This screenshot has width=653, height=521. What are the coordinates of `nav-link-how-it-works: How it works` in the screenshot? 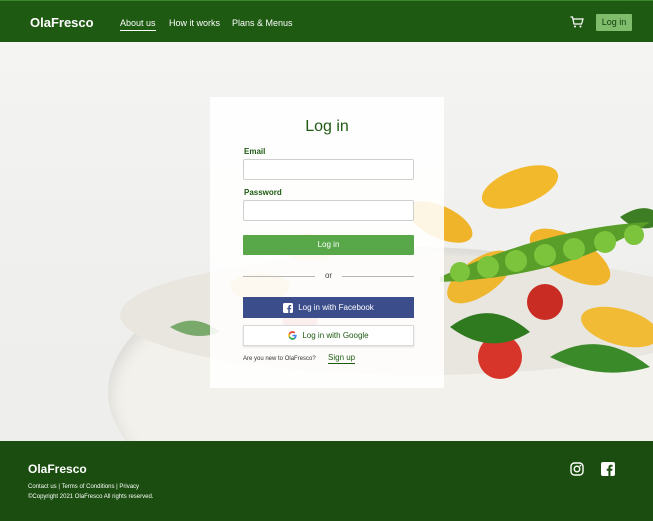 It's located at (194, 23).